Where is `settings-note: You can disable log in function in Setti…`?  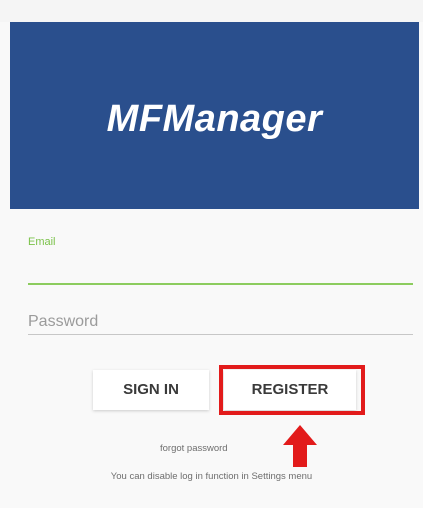
settings-note: You can disable log in function in Setti… is located at coordinates (211, 476).